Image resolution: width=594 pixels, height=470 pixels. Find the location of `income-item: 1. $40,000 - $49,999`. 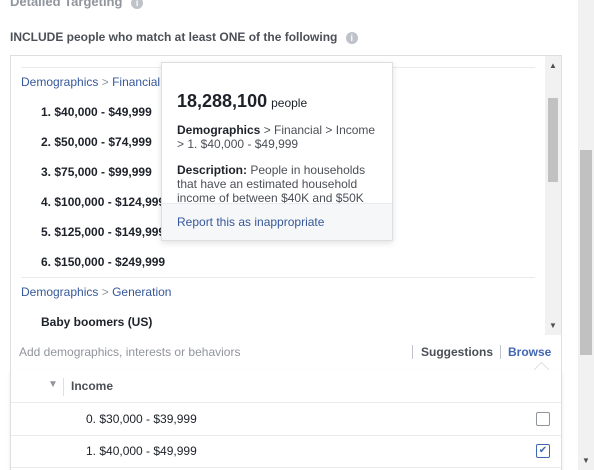

income-item: 1. $40,000 - $49,999 is located at coordinates (96, 112).